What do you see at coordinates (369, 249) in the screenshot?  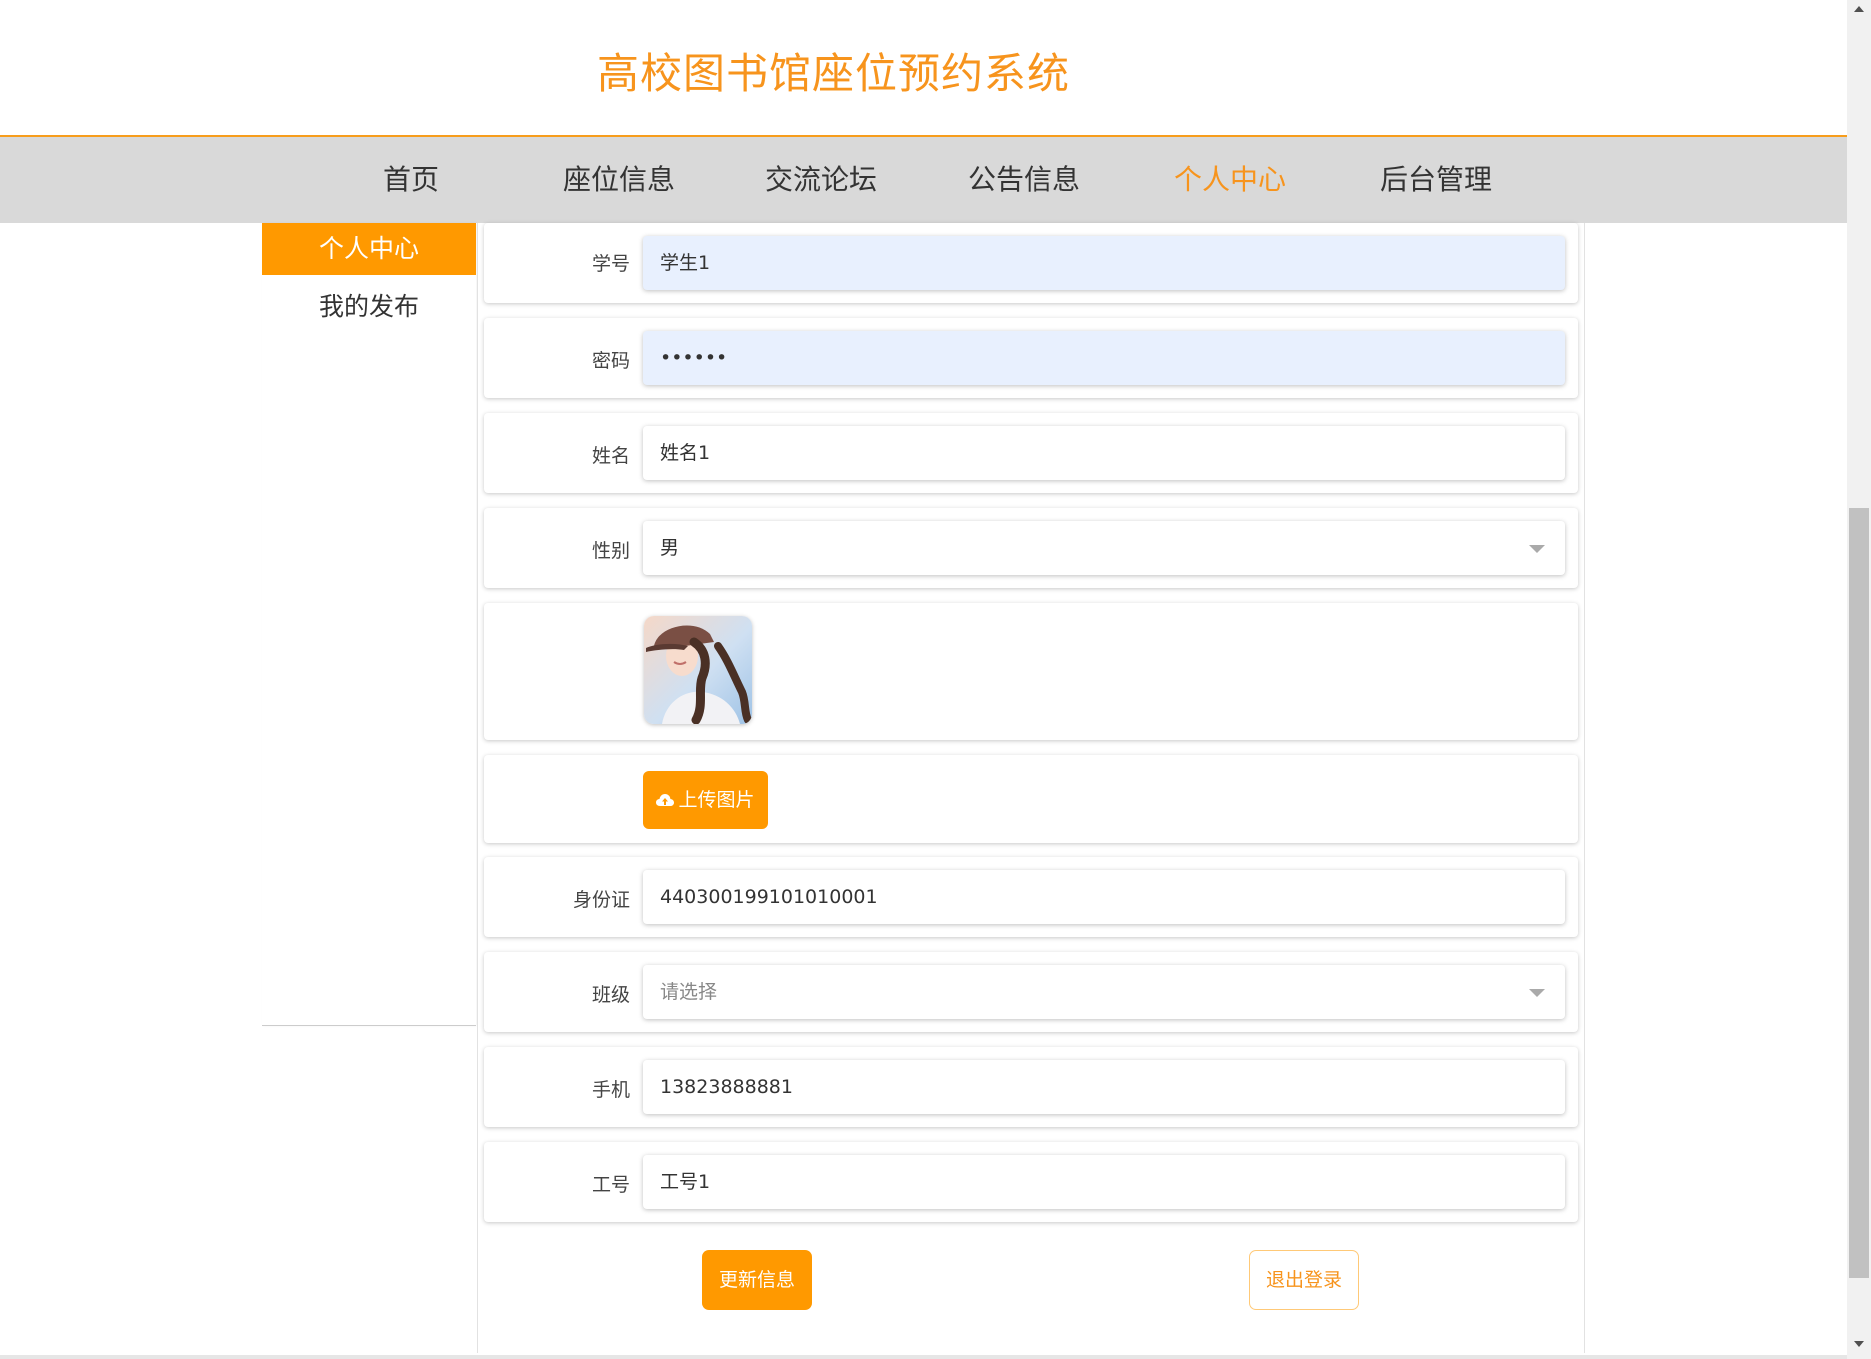 I see `sidebar-item-personal-center: 个人中心` at bounding box center [369, 249].